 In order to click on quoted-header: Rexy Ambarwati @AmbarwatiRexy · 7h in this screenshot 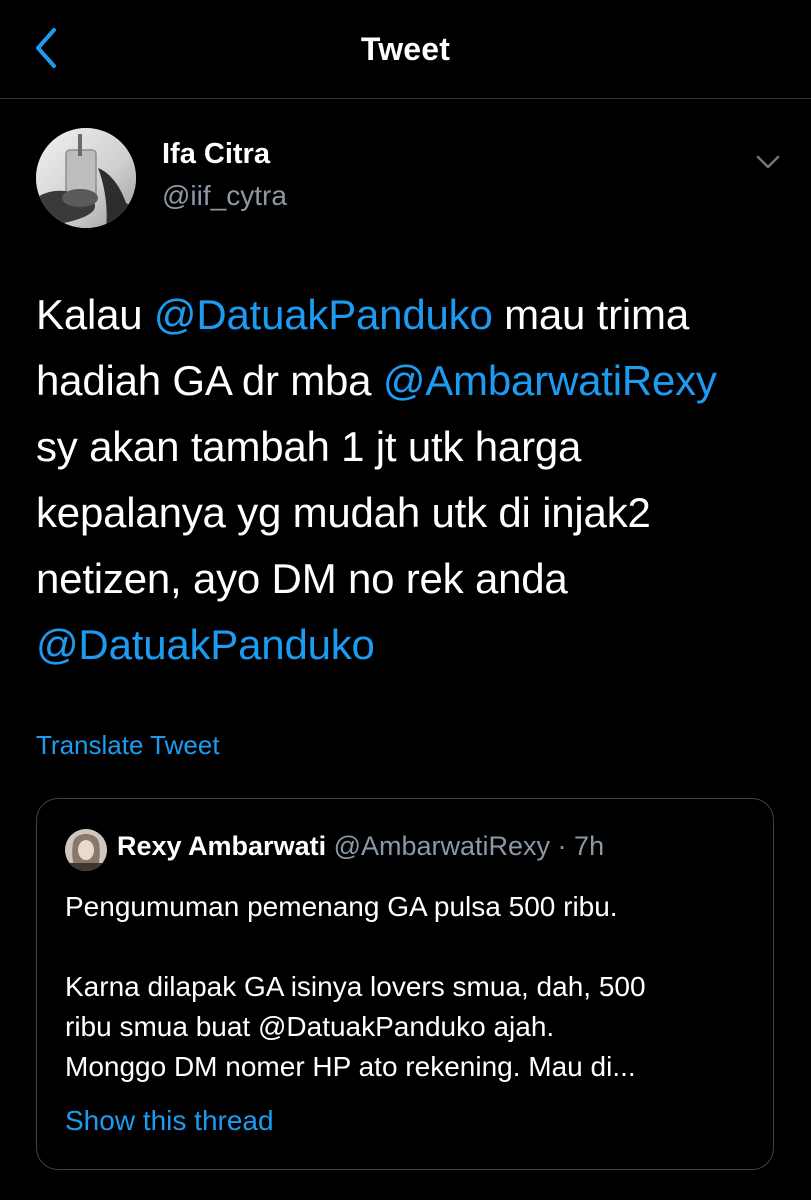, I will do `click(360, 846)`.